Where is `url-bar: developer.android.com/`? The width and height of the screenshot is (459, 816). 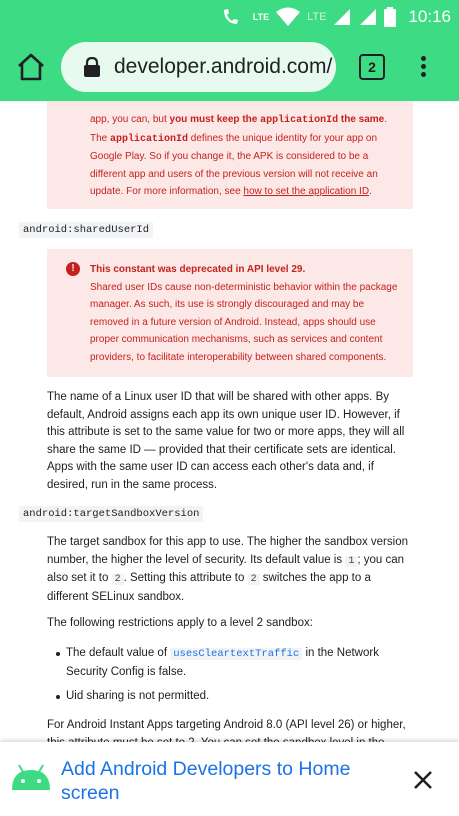 url-bar: developer.android.com/ is located at coordinates (198, 67).